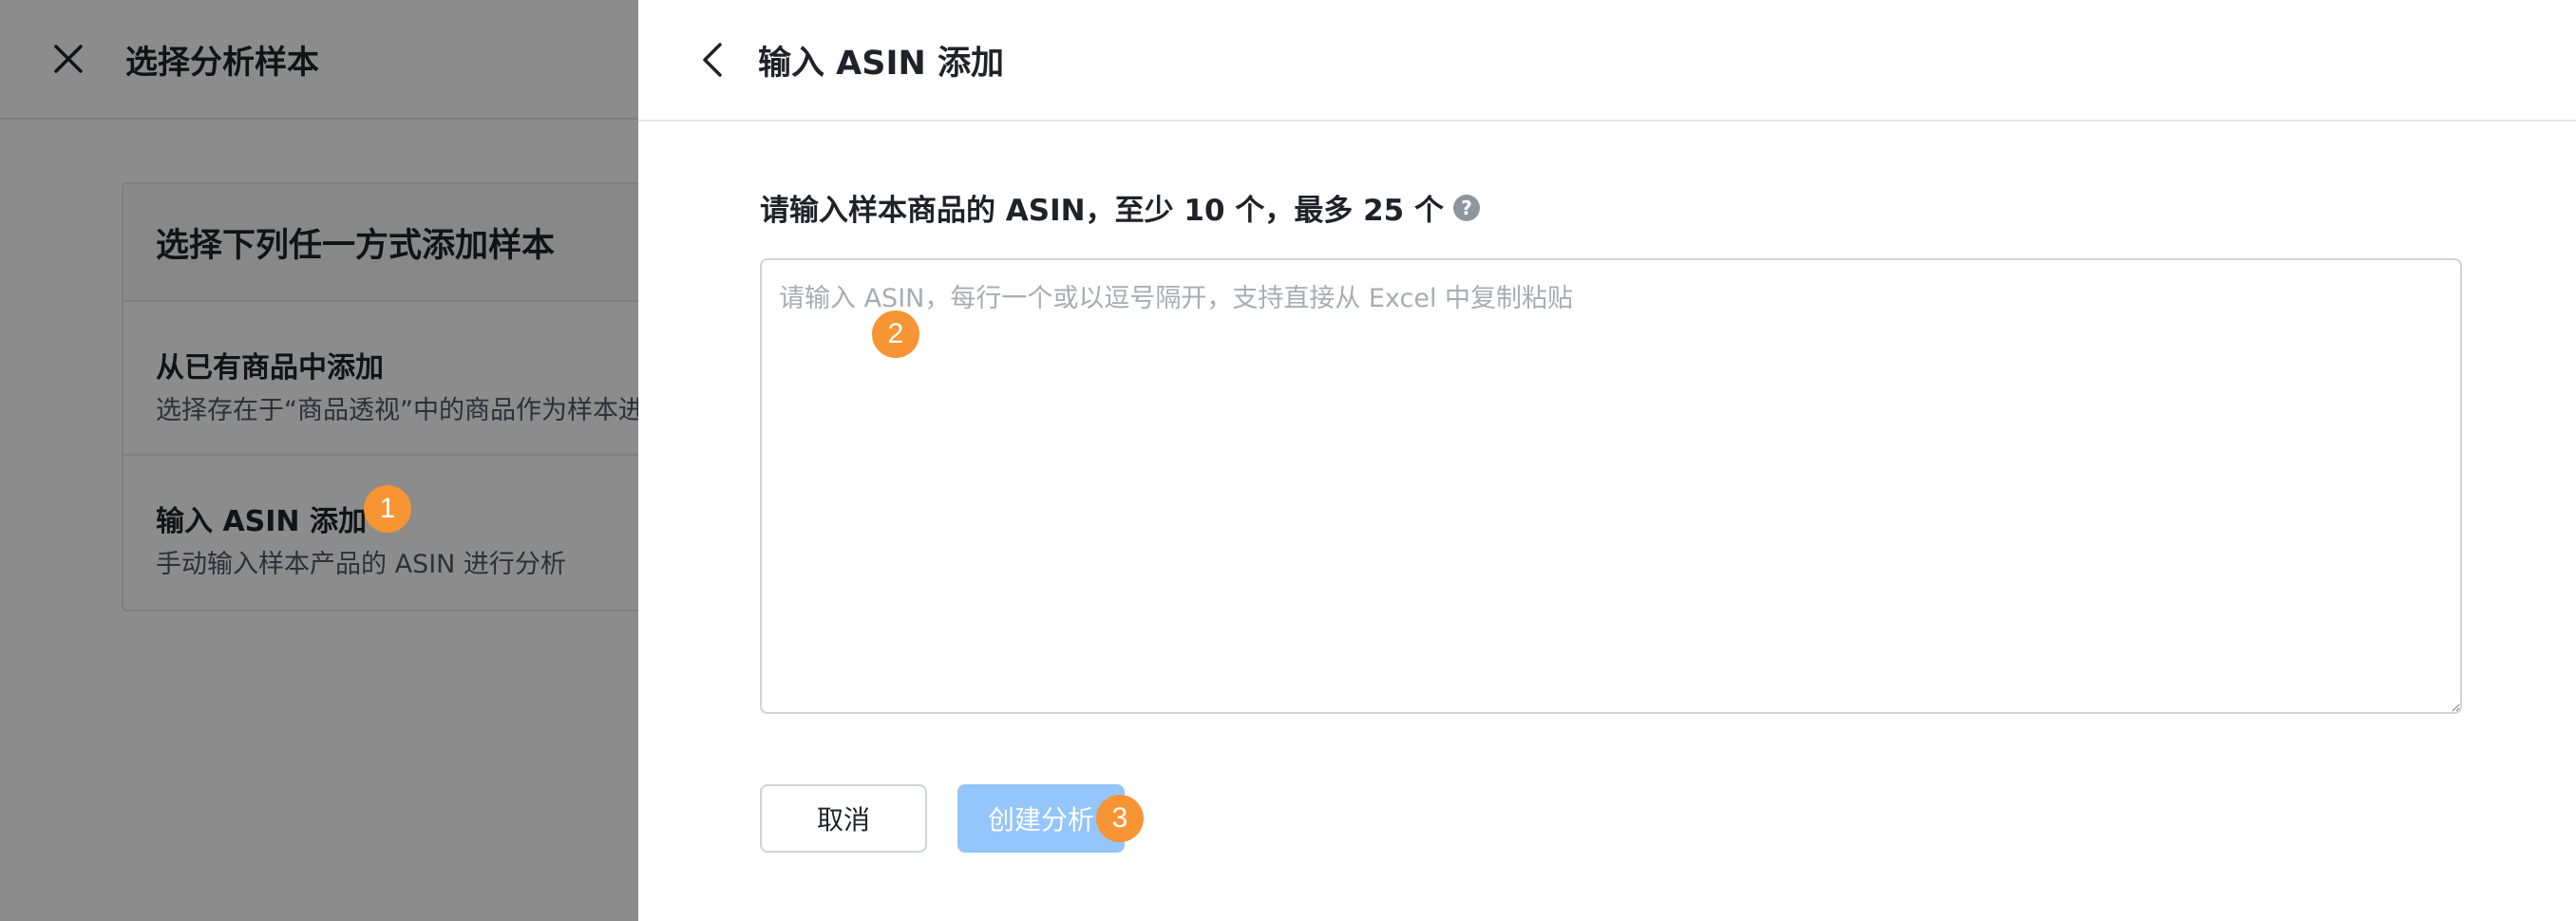 This screenshot has height=921, width=2576. Describe the element at coordinates (387, 509) in the screenshot. I see `step-badge-1: 1` at that location.